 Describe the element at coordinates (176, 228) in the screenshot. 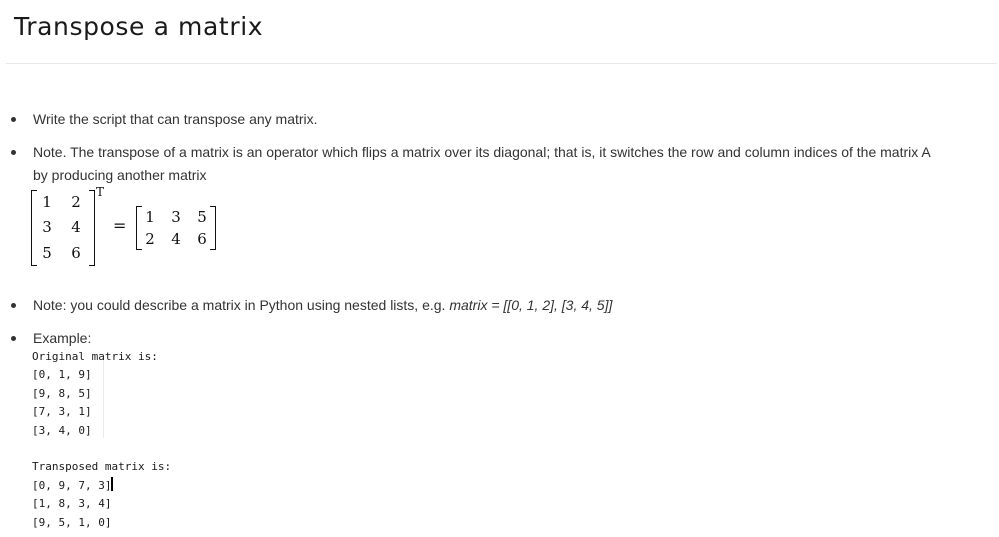

I see `right-matrix: 1 3 5 2 4 6` at that location.